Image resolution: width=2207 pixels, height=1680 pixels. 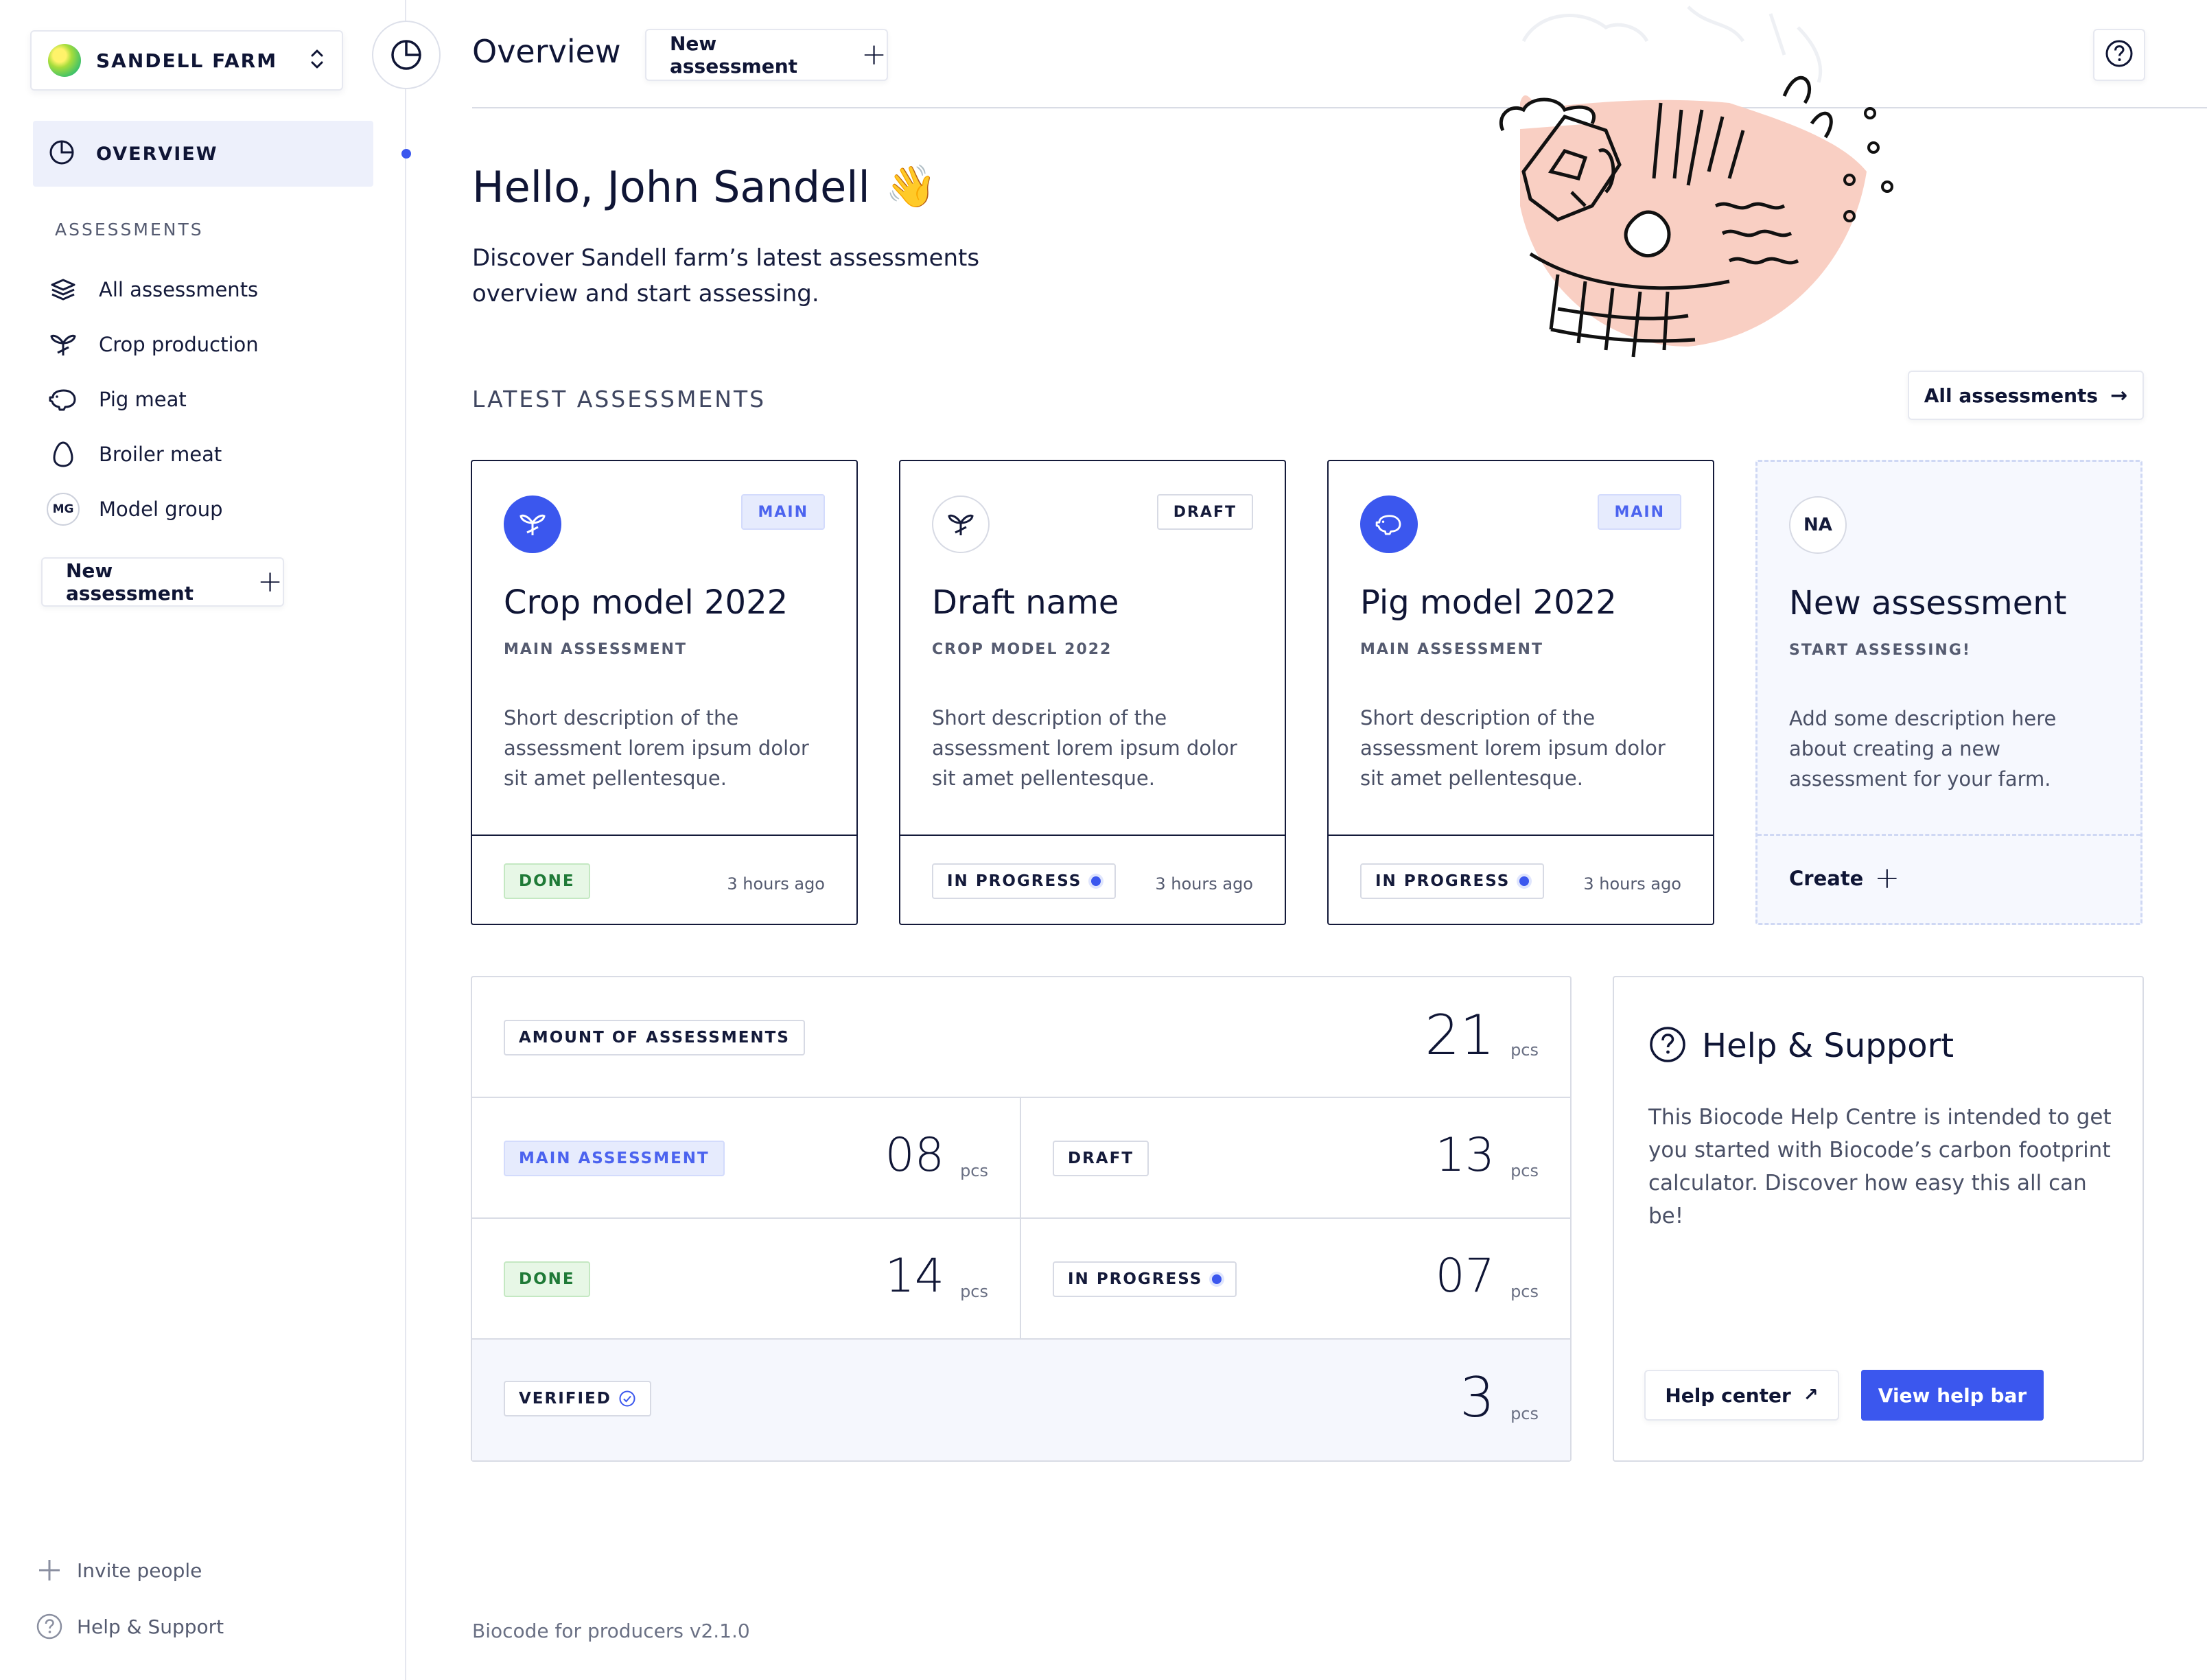 What do you see at coordinates (547, 881) in the screenshot?
I see `status-badge: DONE` at bounding box center [547, 881].